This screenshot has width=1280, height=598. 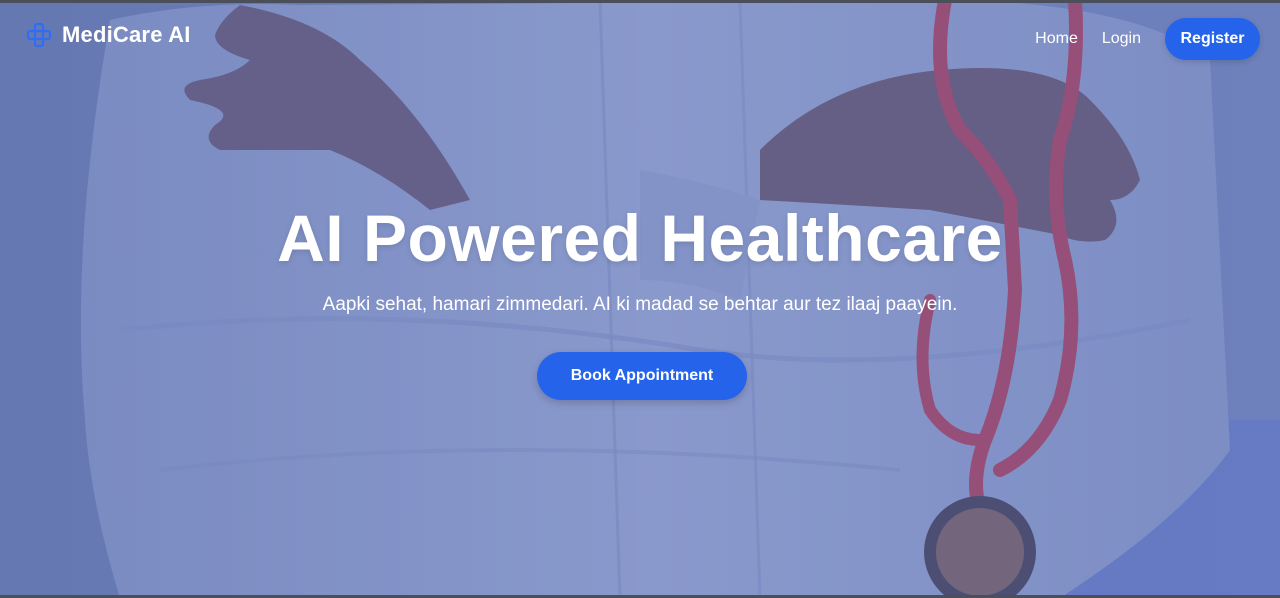 I want to click on nav-home-link: Home, so click(x=1056, y=39).